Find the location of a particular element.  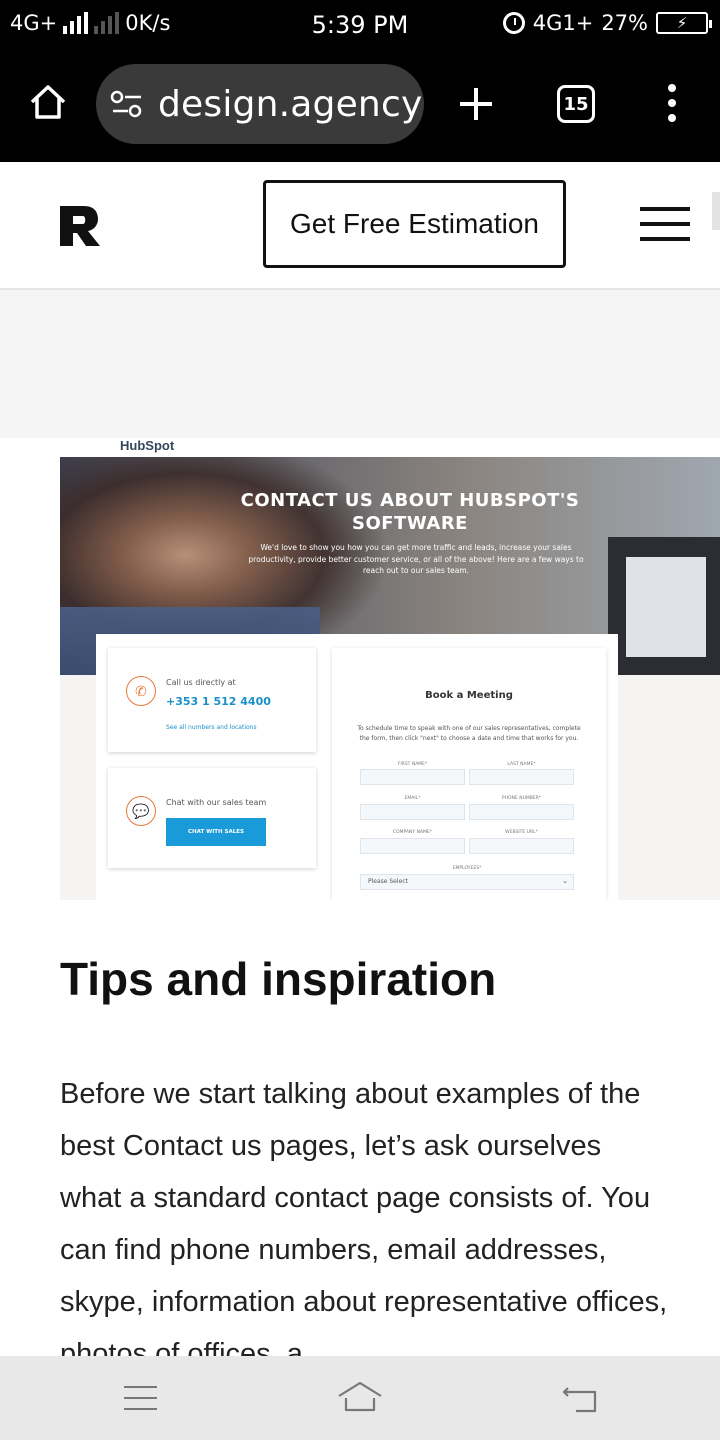

field-label-website: WEBSITE URL* is located at coordinates (521, 832).